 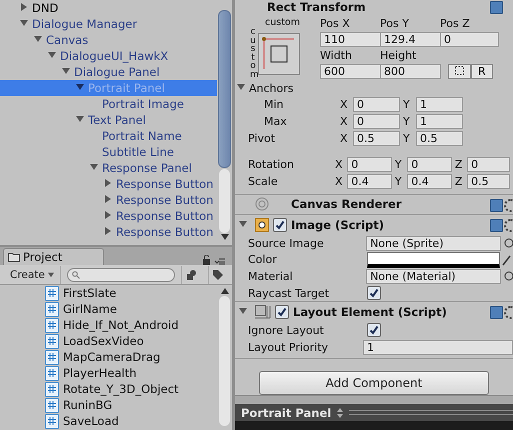 What do you see at coordinates (263, 259) in the screenshot?
I see `property-label: Color` at bounding box center [263, 259].